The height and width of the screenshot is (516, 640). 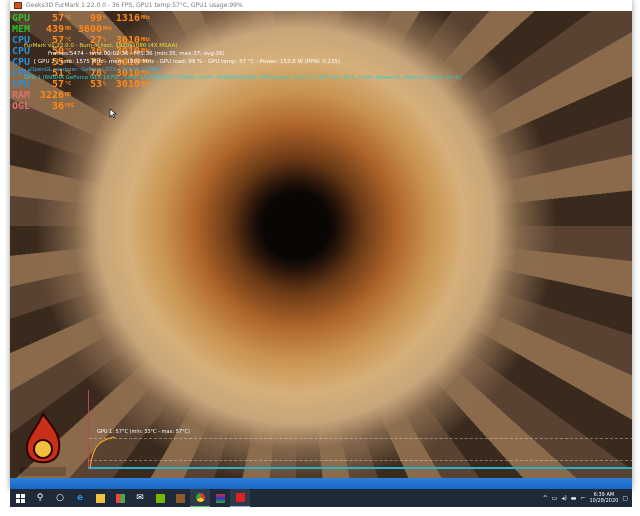 What do you see at coordinates (604, 501) in the screenshot?
I see `clock-date: 10/28/2020` at bounding box center [604, 501].